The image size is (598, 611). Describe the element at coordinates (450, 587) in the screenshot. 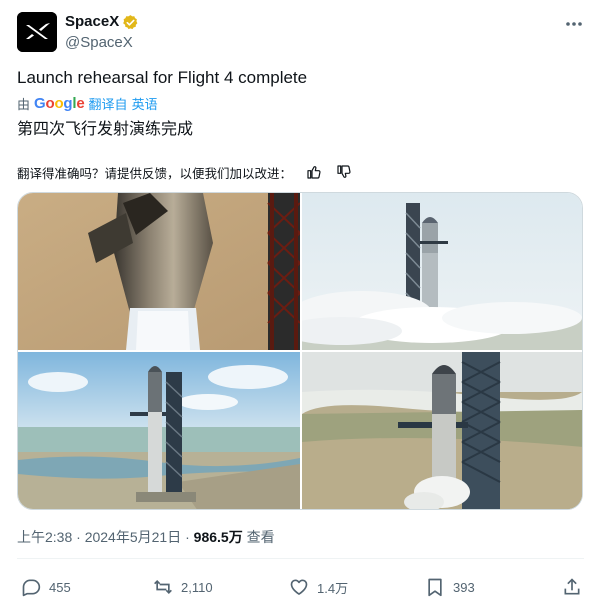

I see `bookmark-button: 393` at that location.